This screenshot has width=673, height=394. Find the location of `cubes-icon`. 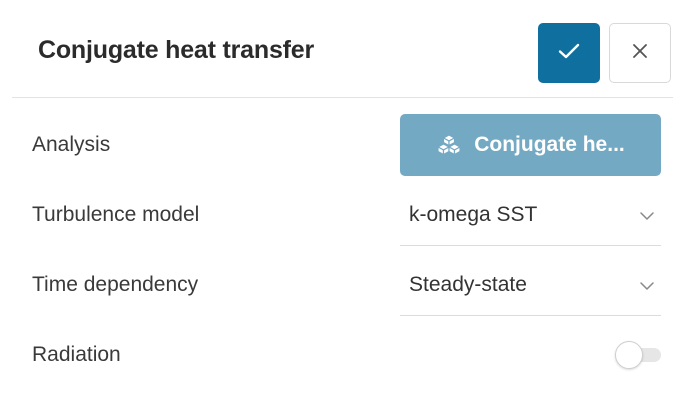

cubes-icon is located at coordinates (449, 145).